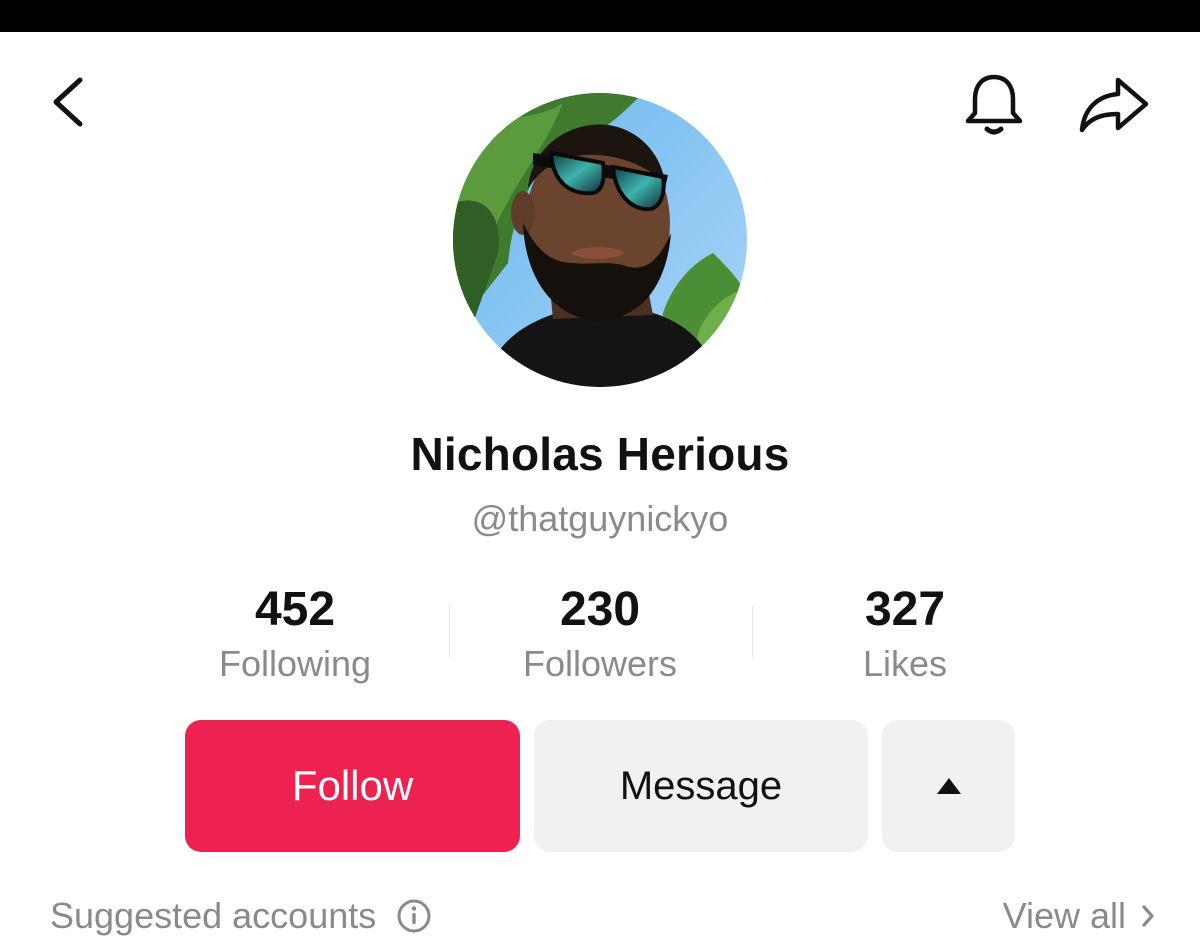 The height and width of the screenshot is (946, 1200). I want to click on follow-button-label: Follow, so click(352, 785).